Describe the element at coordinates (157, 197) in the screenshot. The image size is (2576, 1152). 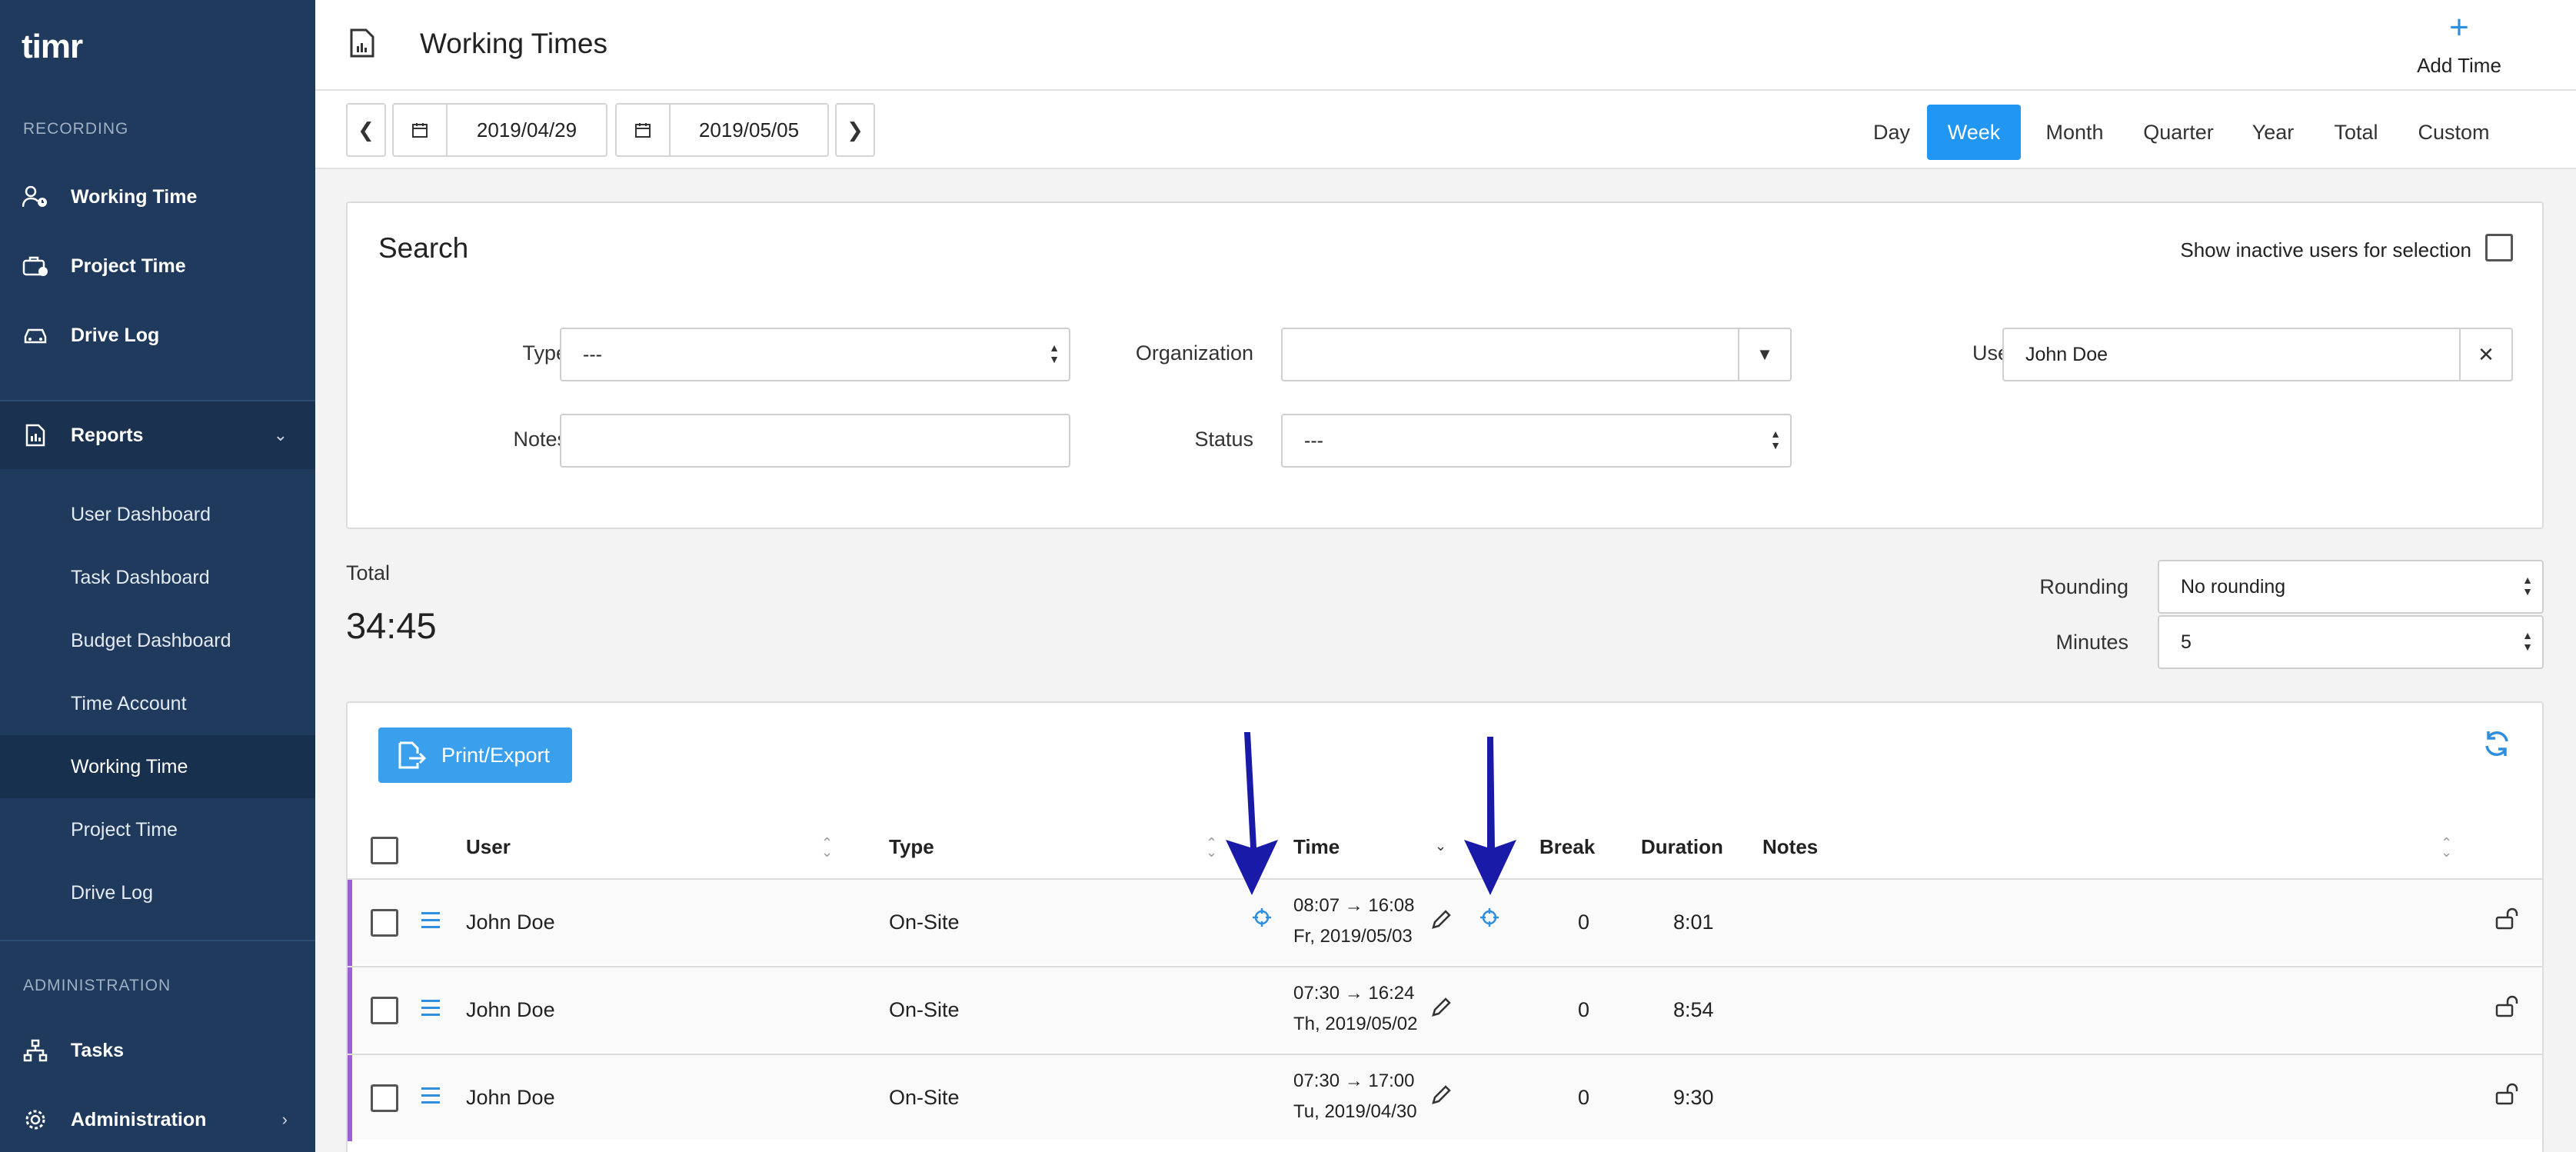
I see `sidebar-item-working-time: Working Time` at that location.